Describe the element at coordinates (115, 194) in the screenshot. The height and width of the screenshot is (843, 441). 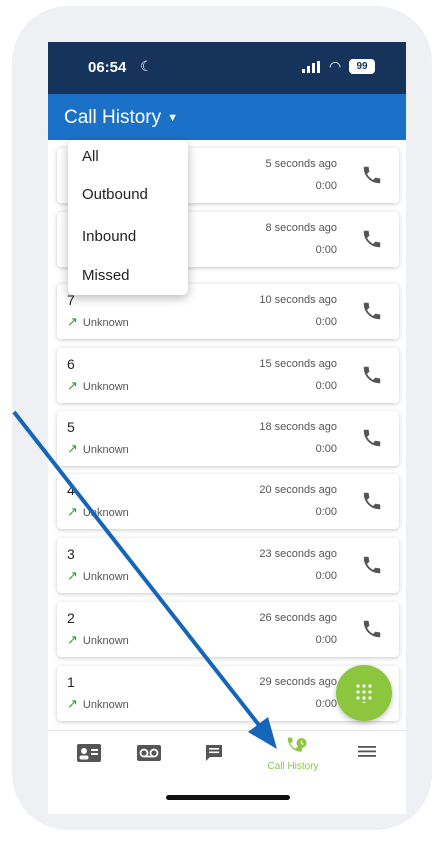
I see `filter-option-outbound: Outbound` at that location.